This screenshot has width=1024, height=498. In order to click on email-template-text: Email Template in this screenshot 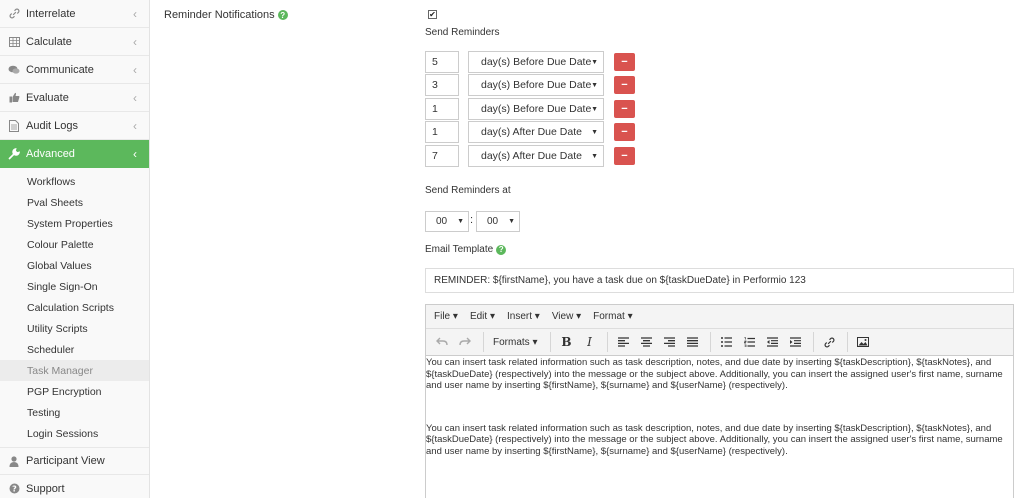, I will do `click(459, 249)`.